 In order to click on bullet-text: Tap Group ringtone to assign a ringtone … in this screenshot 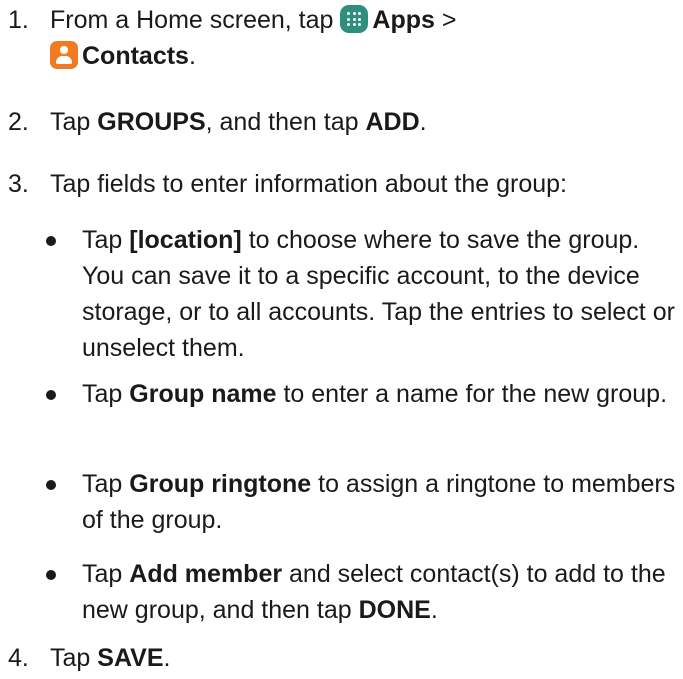, I will do `click(382, 502)`.